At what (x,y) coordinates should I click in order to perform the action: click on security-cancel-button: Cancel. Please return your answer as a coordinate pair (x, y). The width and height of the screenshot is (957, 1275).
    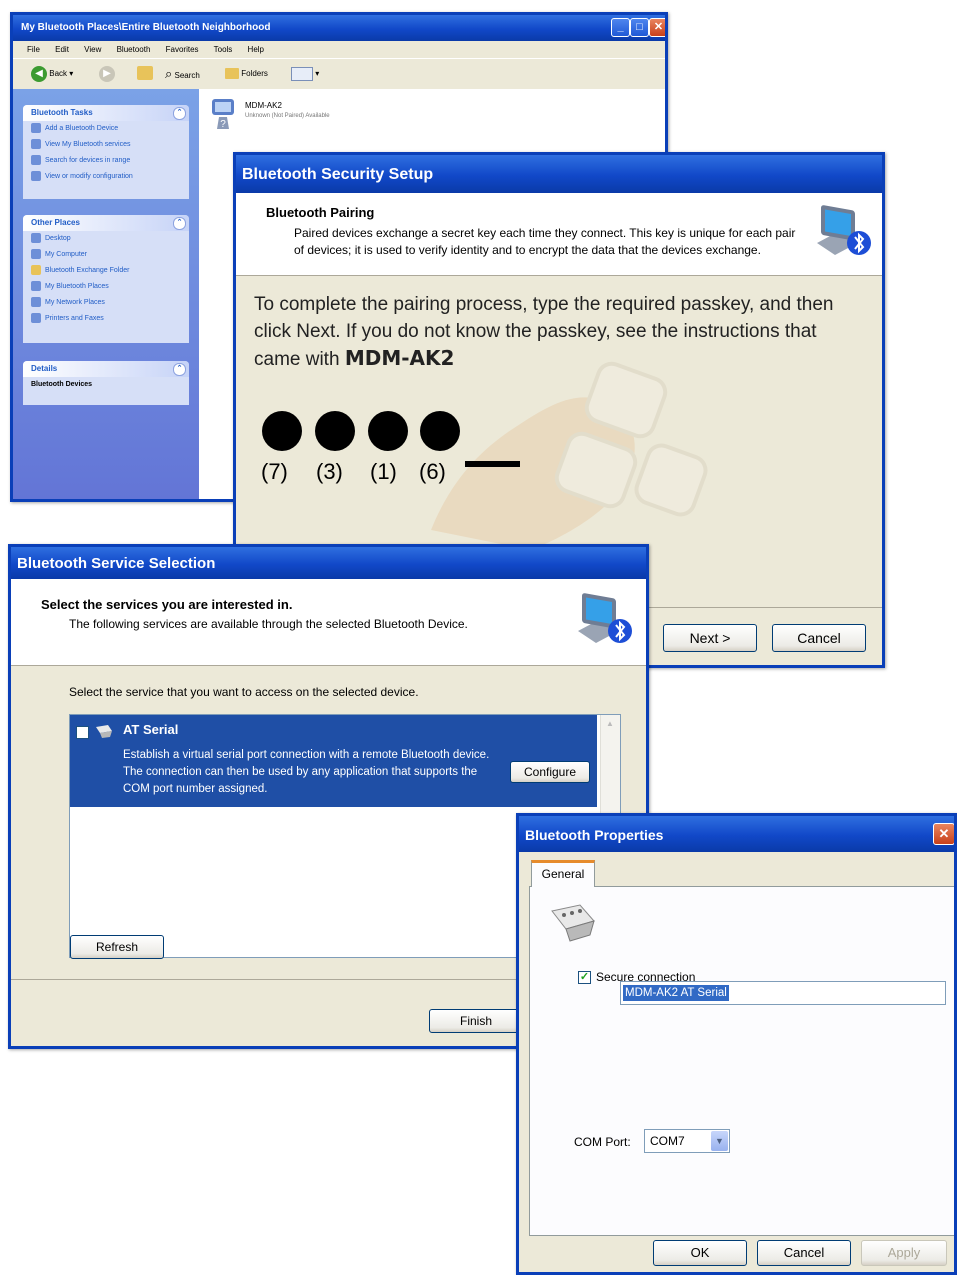
    Looking at the image, I should click on (819, 638).